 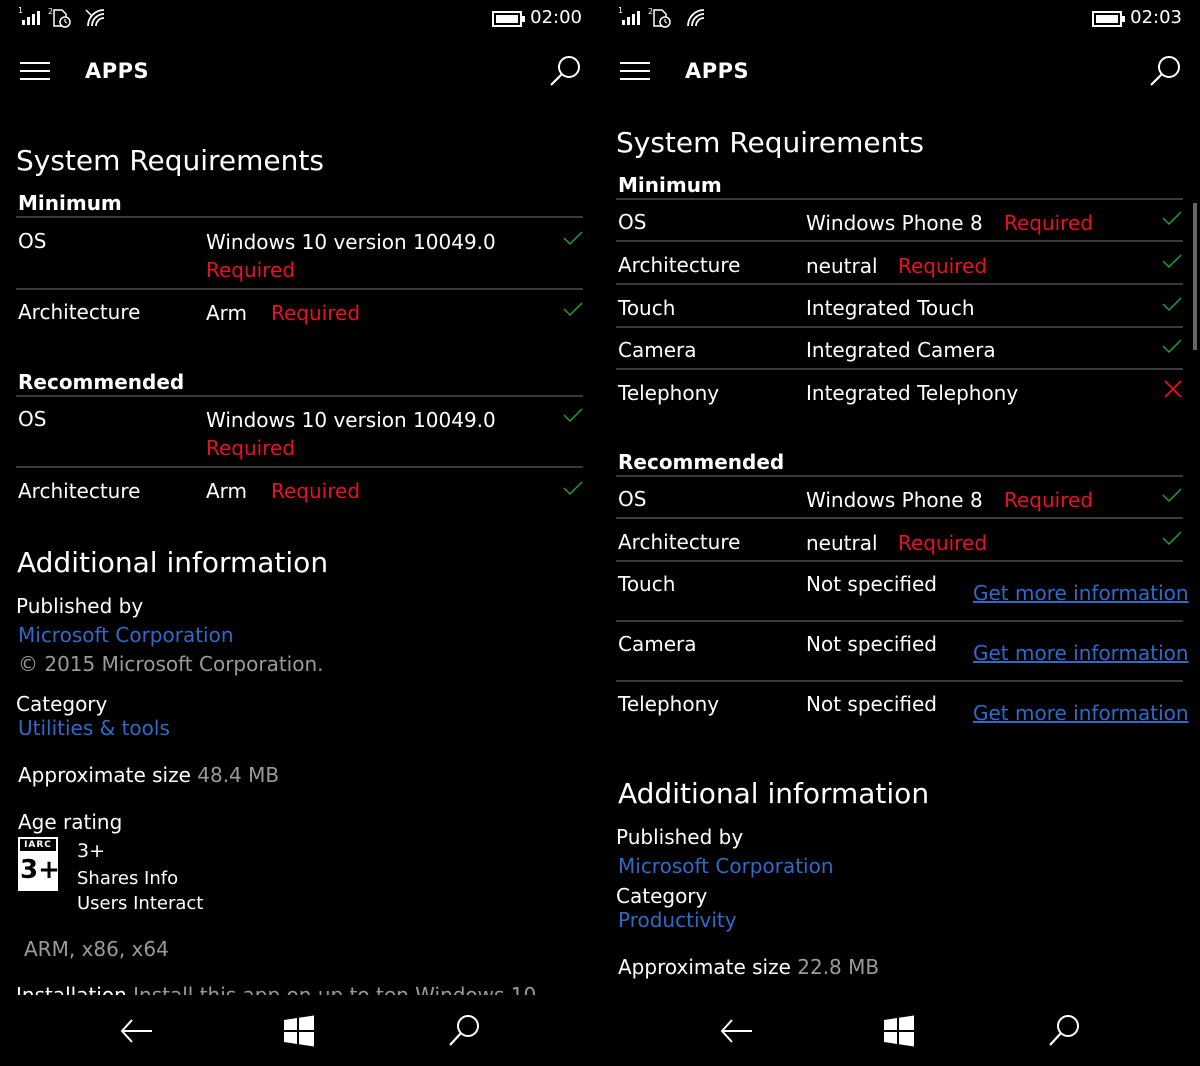 I want to click on age-rating-label: Age rating, so click(x=70, y=822).